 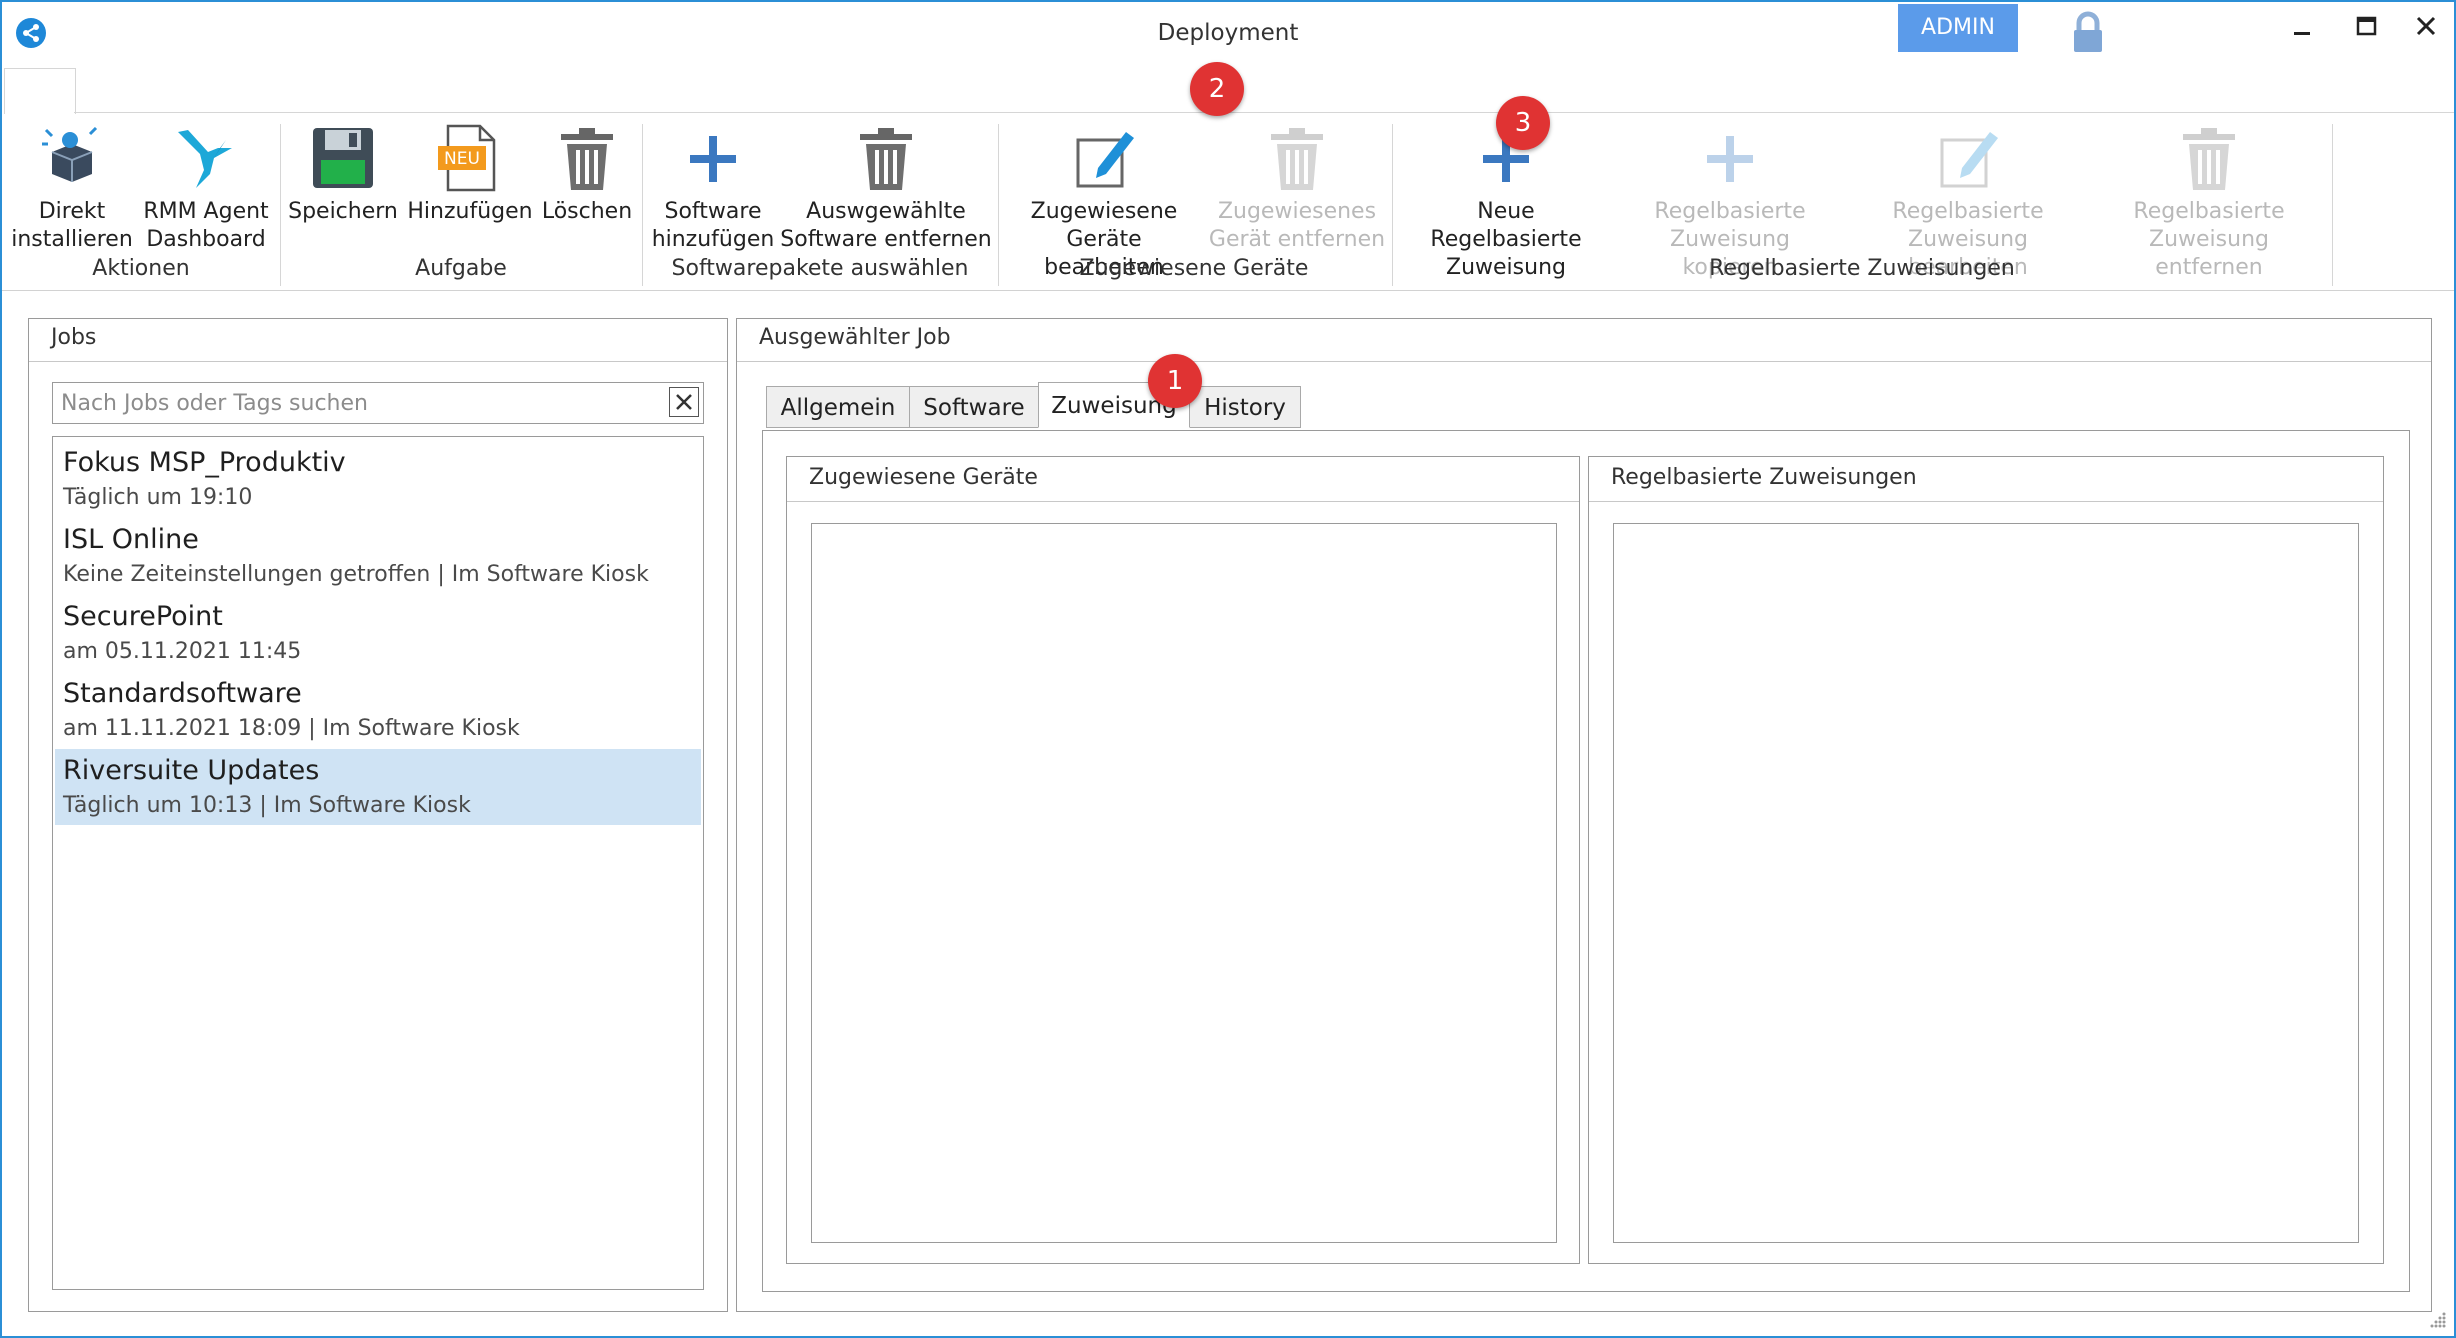 I want to click on job-name: Standardsoftware, so click(x=182, y=693).